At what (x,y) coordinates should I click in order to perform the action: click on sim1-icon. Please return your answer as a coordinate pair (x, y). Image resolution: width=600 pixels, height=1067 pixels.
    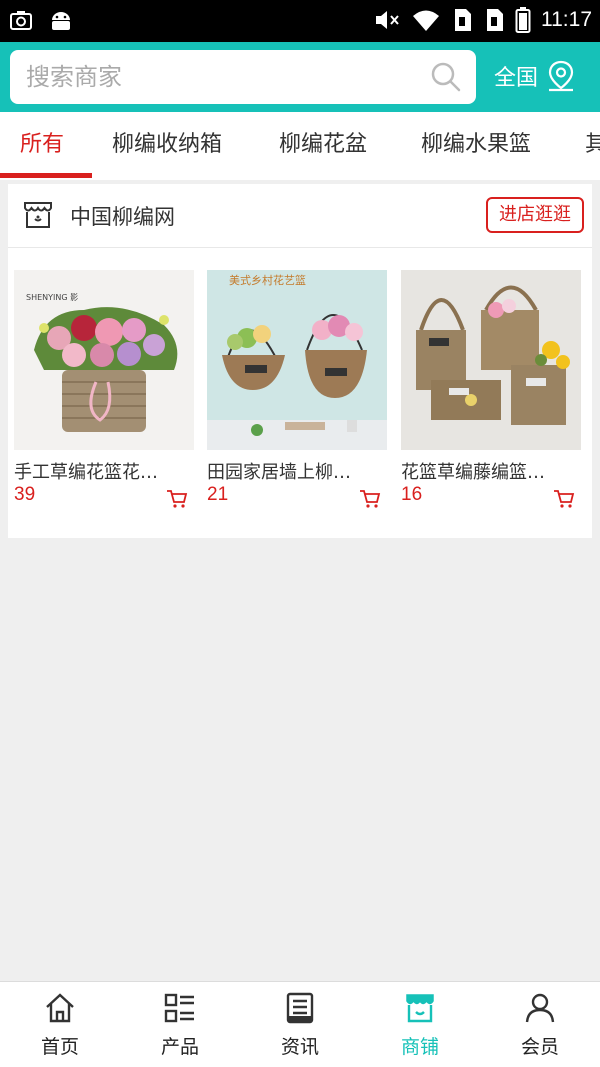
    Looking at the image, I should click on (463, 20).